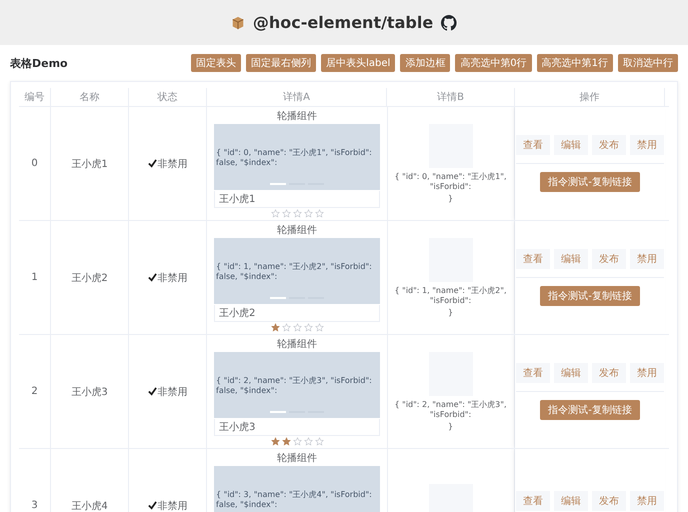  I want to click on slide-text: { "id": 3, "name": "王小虎4", "isForbid": false, "$index":, so click(294, 499).